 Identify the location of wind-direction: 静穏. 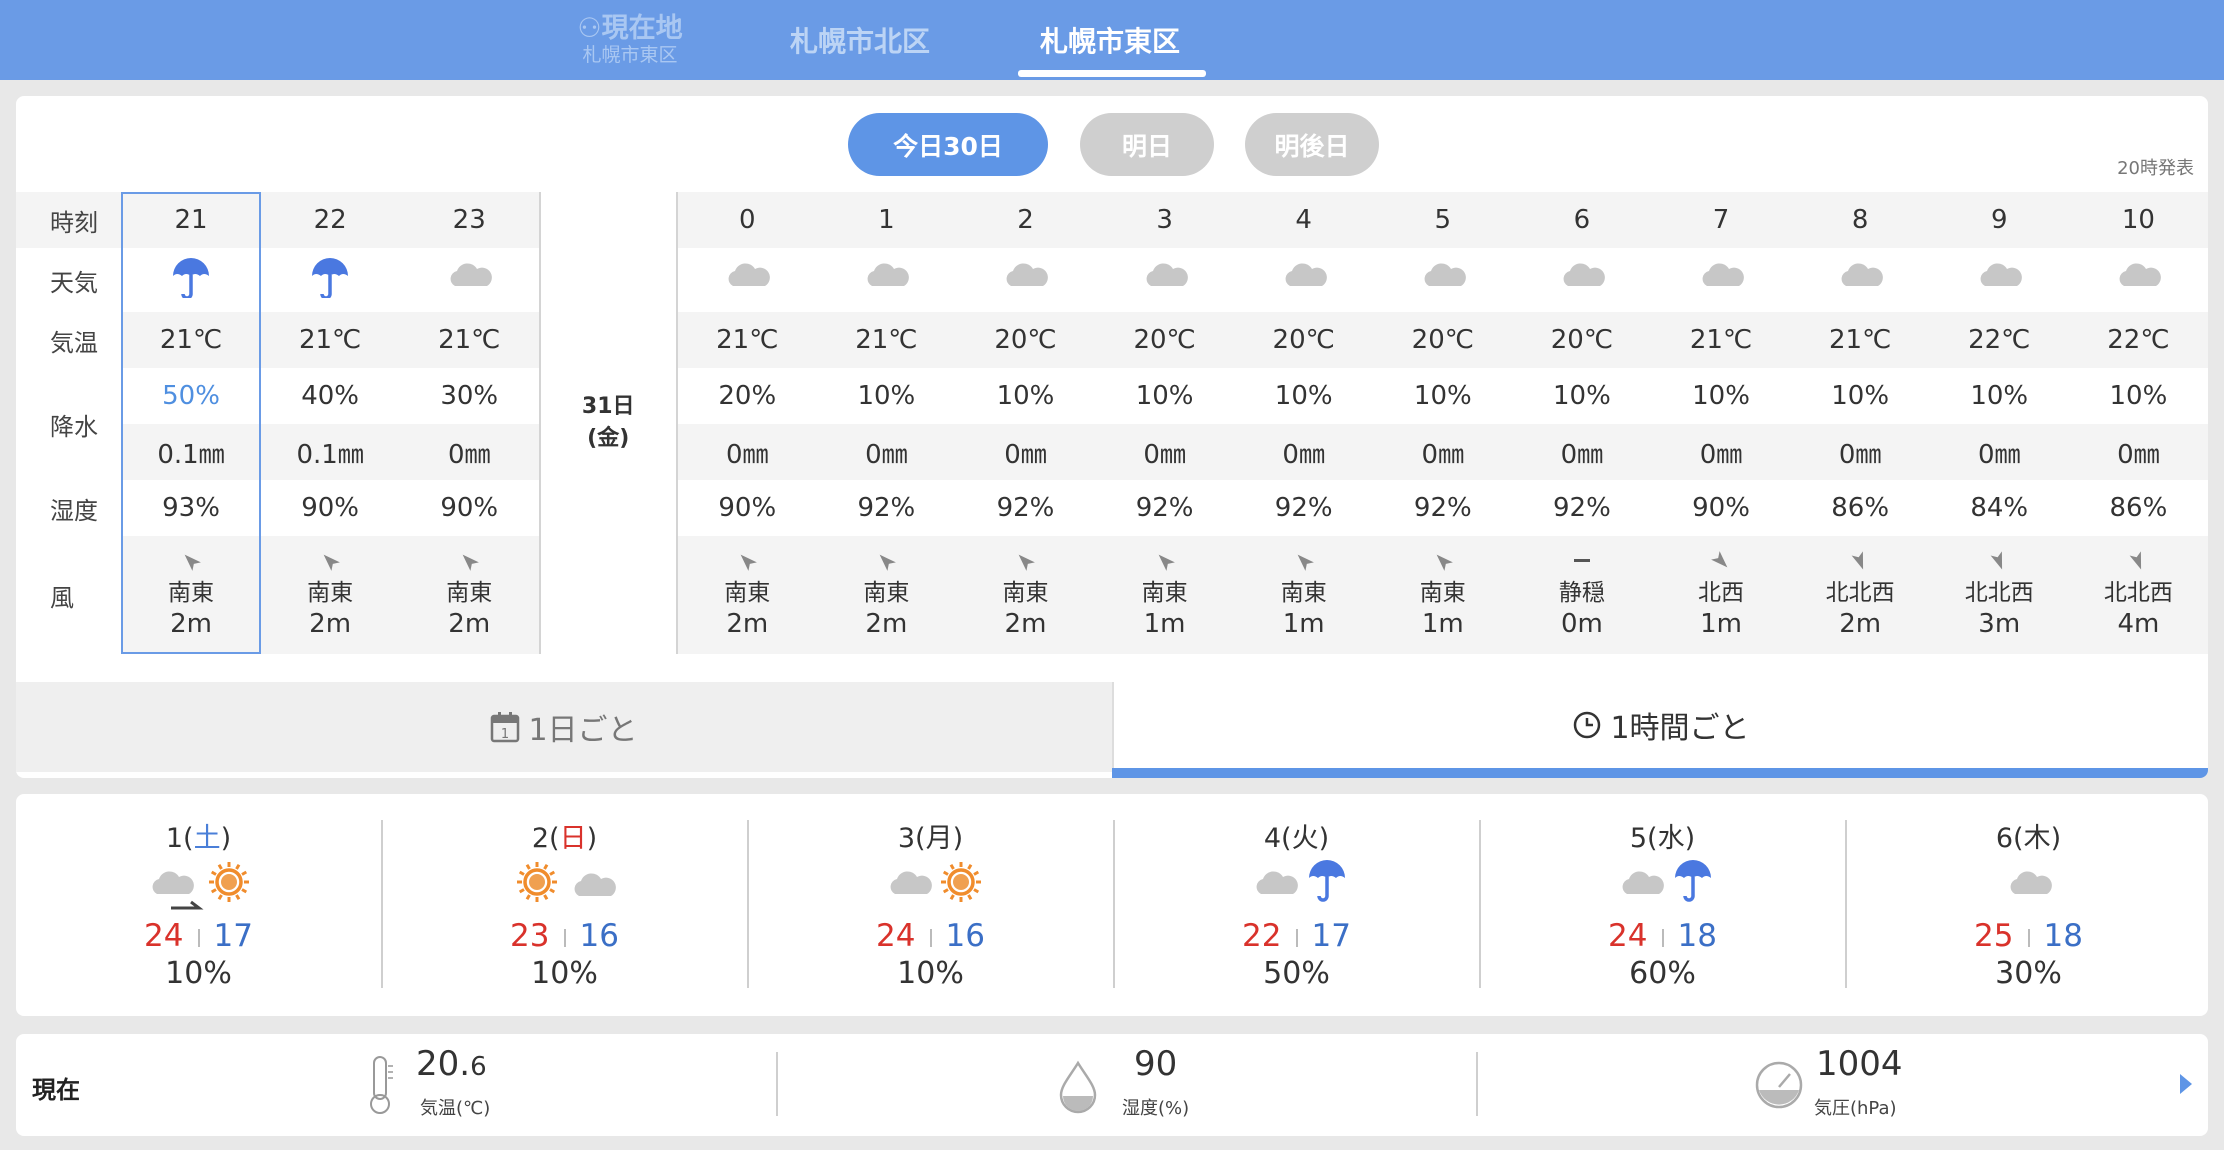
(1581, 593).